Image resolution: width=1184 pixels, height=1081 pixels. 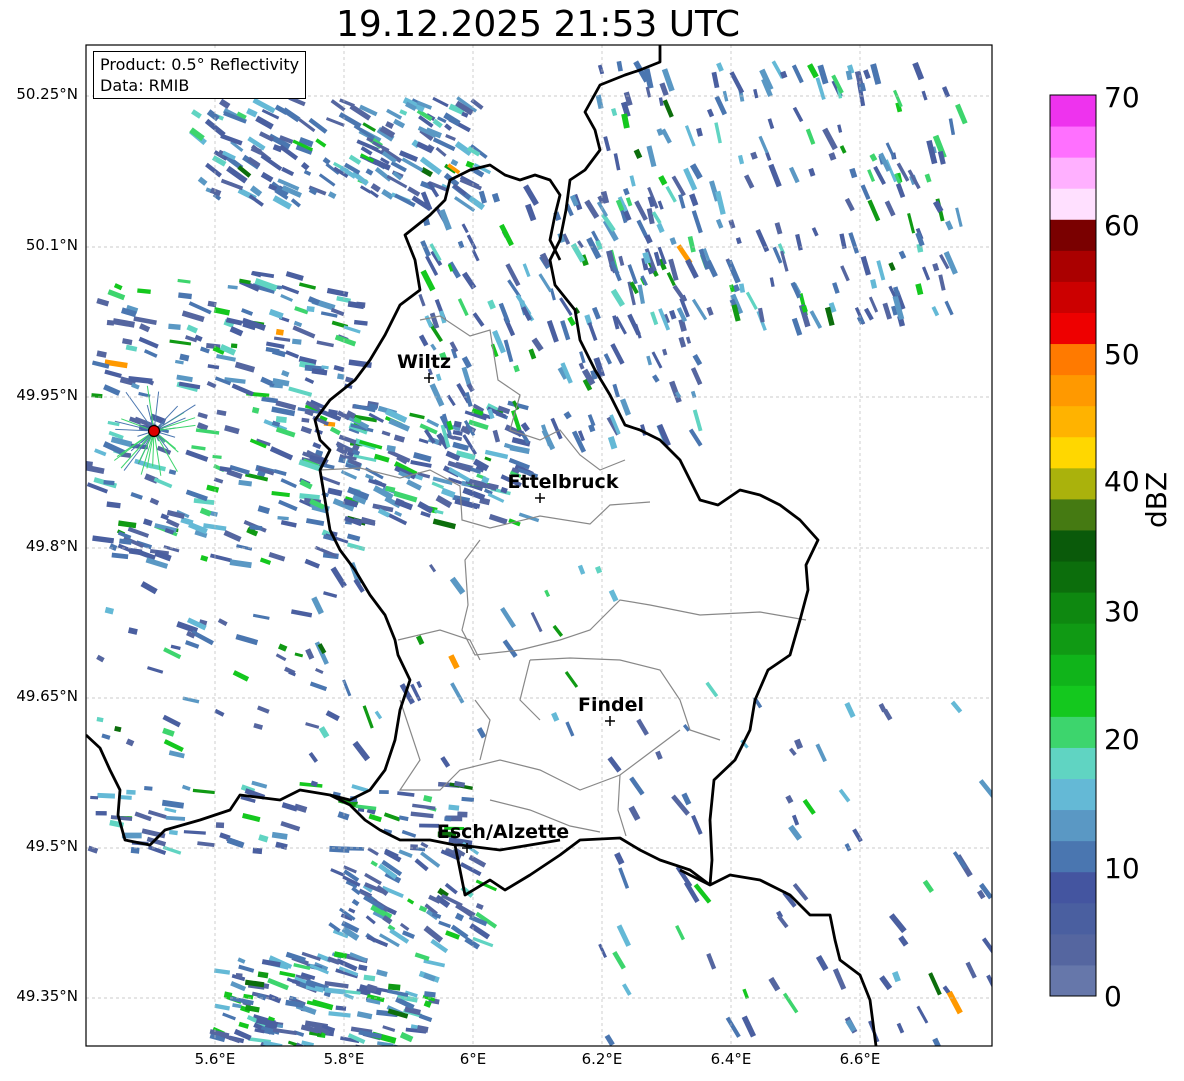 What do you see at coordinates (1122, 868) in the screenshot?
I see `colorbar-tick: 10` at bounding box center [1122, 868].